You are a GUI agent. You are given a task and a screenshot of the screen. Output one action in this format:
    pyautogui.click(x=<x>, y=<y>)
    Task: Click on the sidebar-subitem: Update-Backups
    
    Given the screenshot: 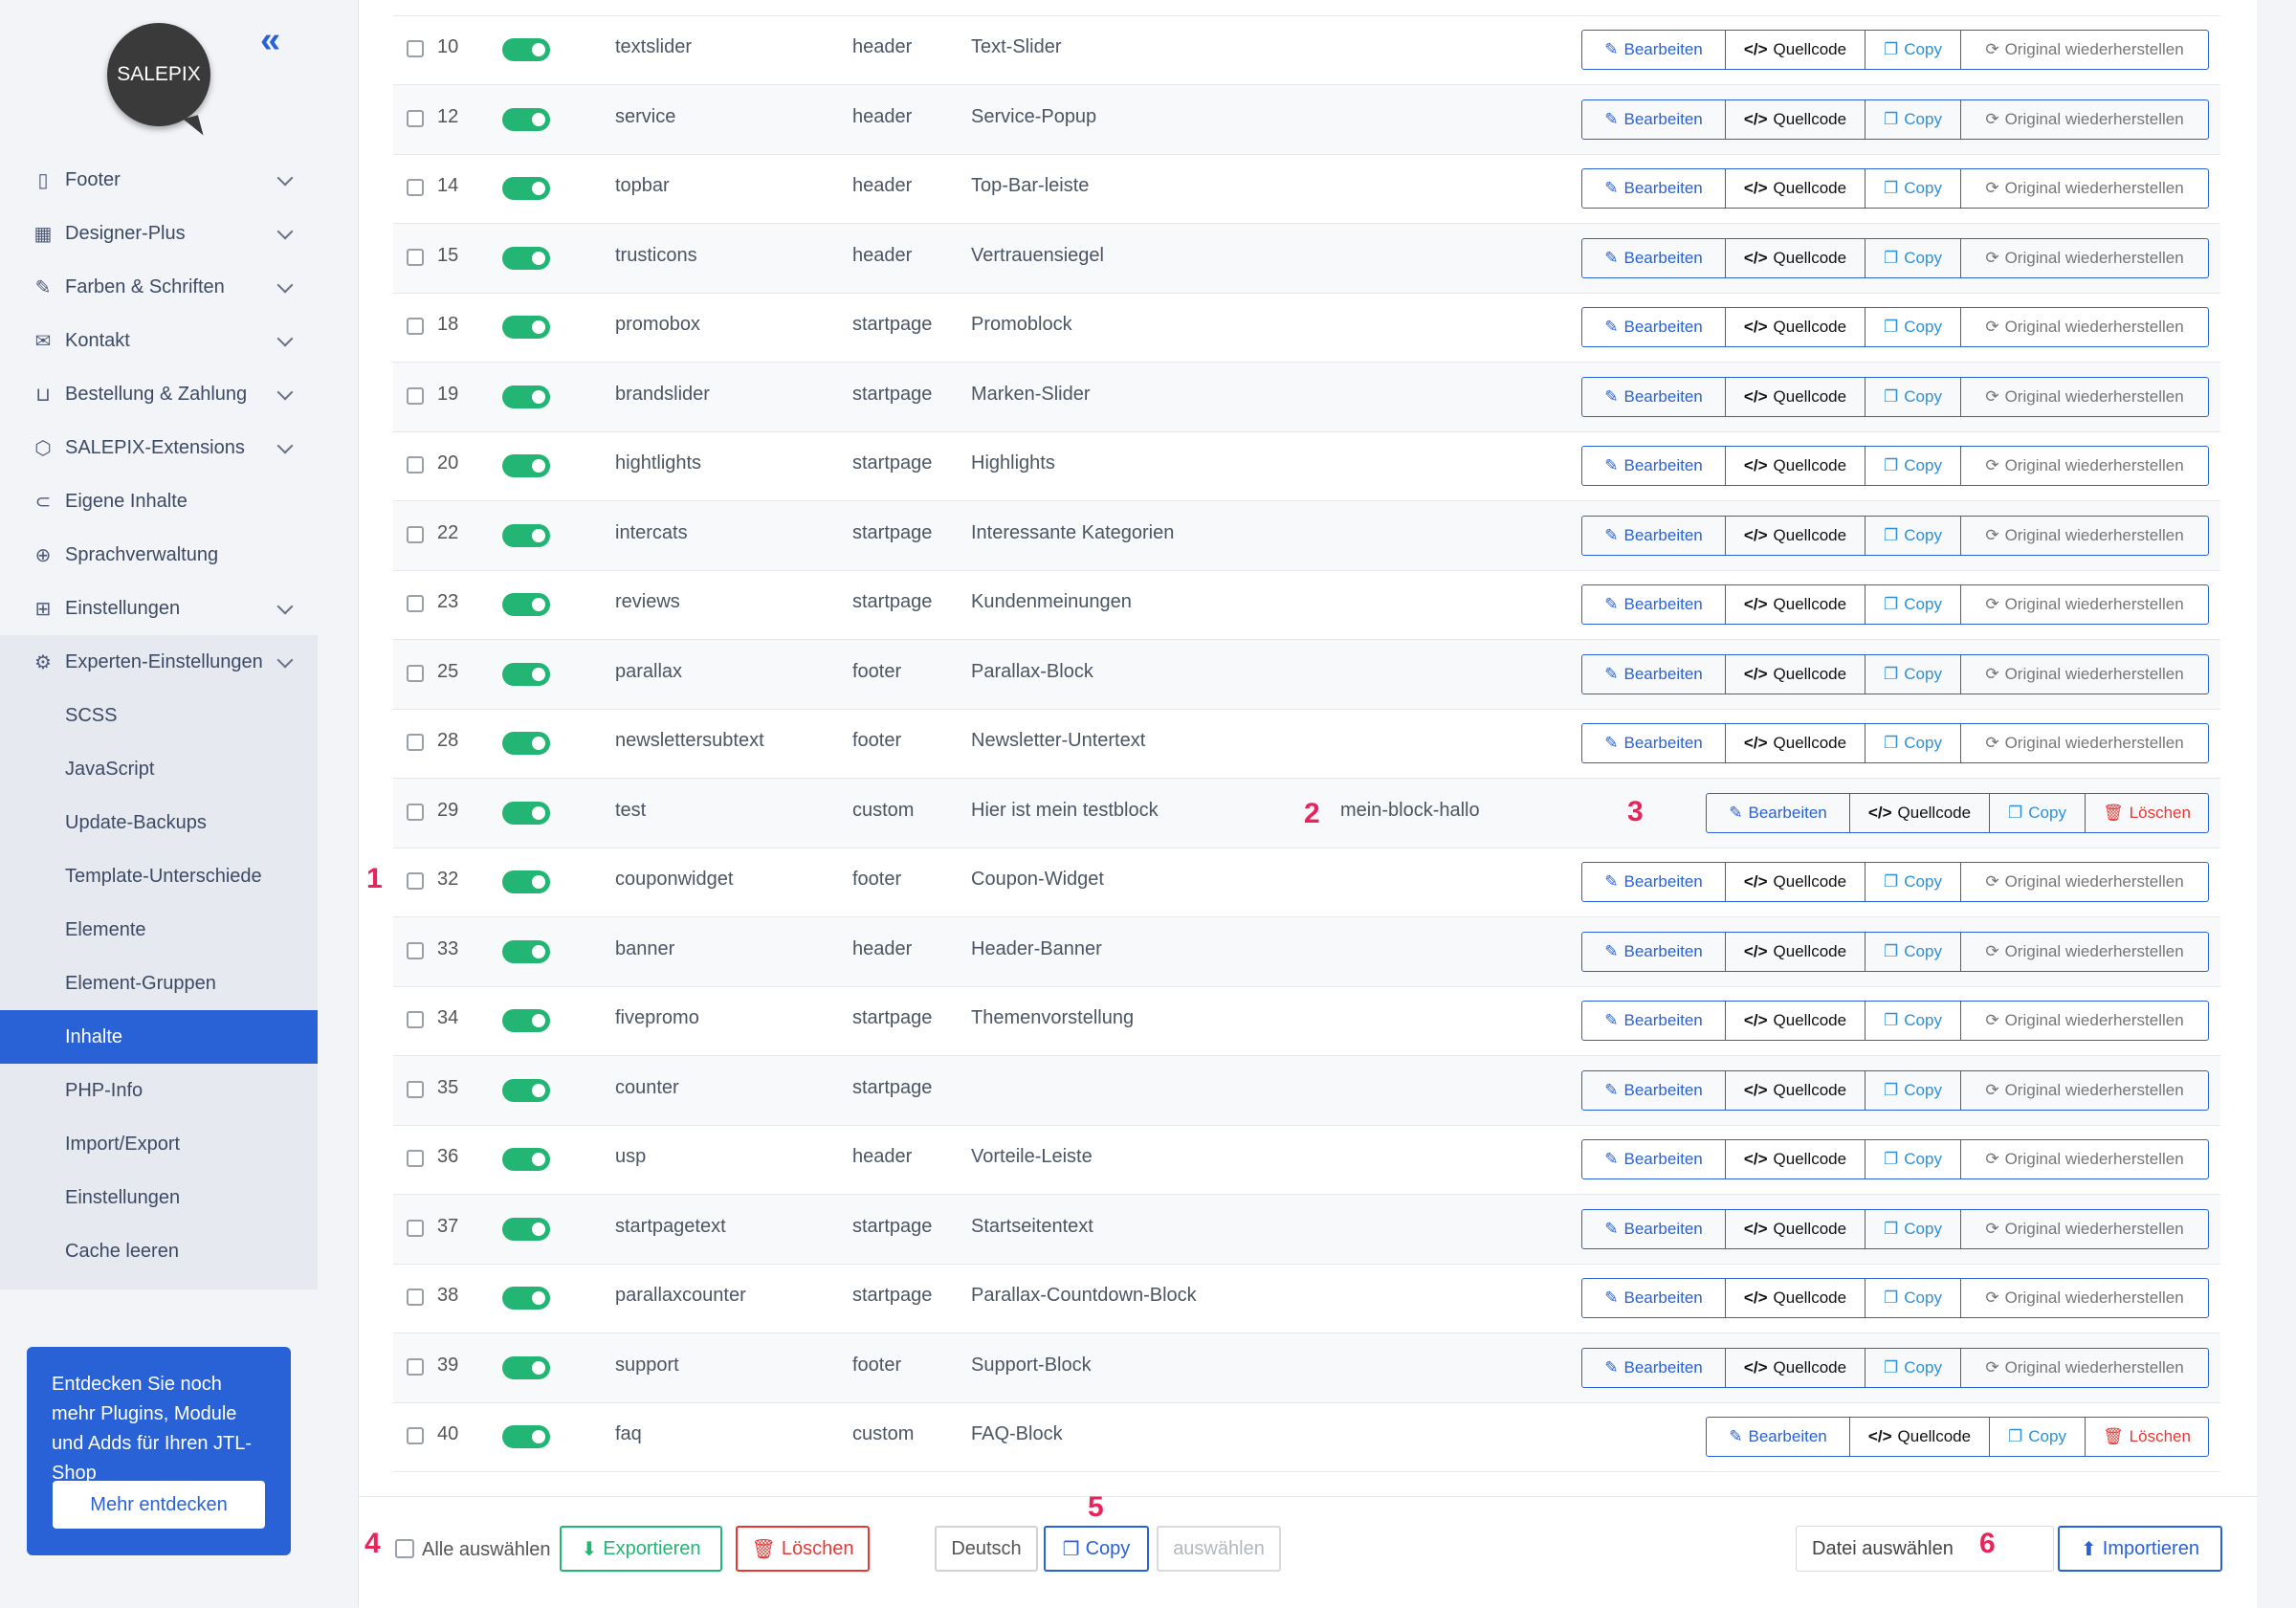 What is the action you would take?
    pyautogui.click(x=159, y=822)
    